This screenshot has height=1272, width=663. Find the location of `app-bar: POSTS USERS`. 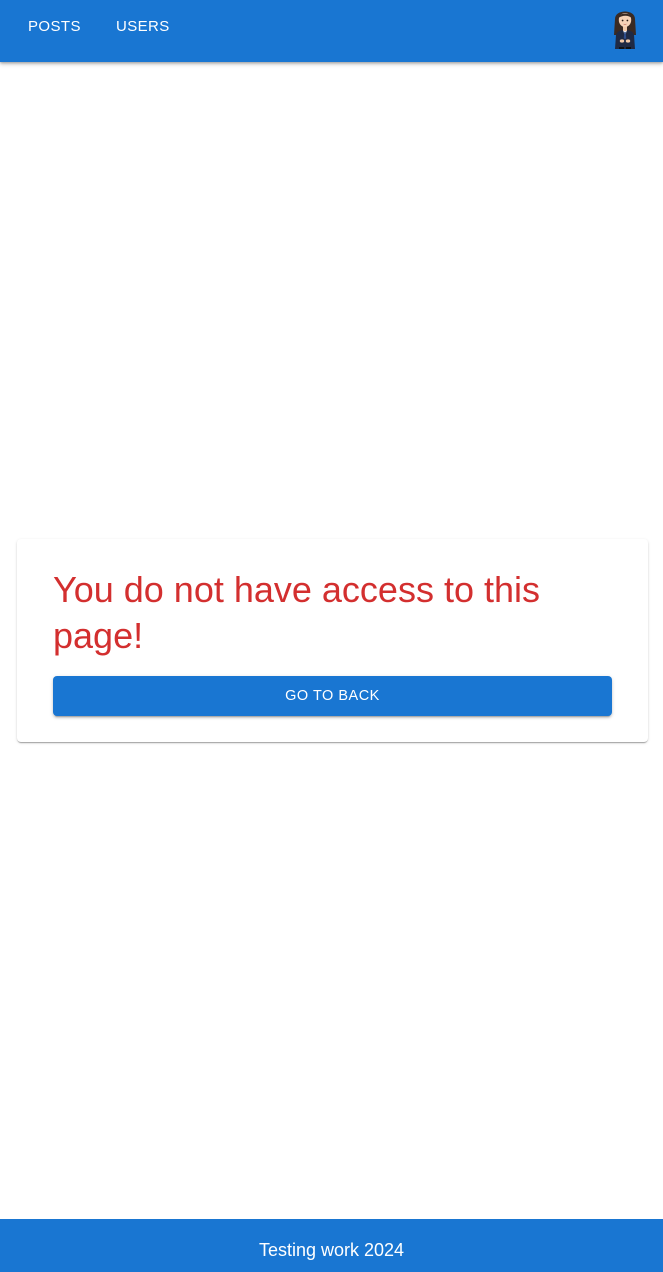

app-bar: POSTS USERS is located at coordinates (331, 31).